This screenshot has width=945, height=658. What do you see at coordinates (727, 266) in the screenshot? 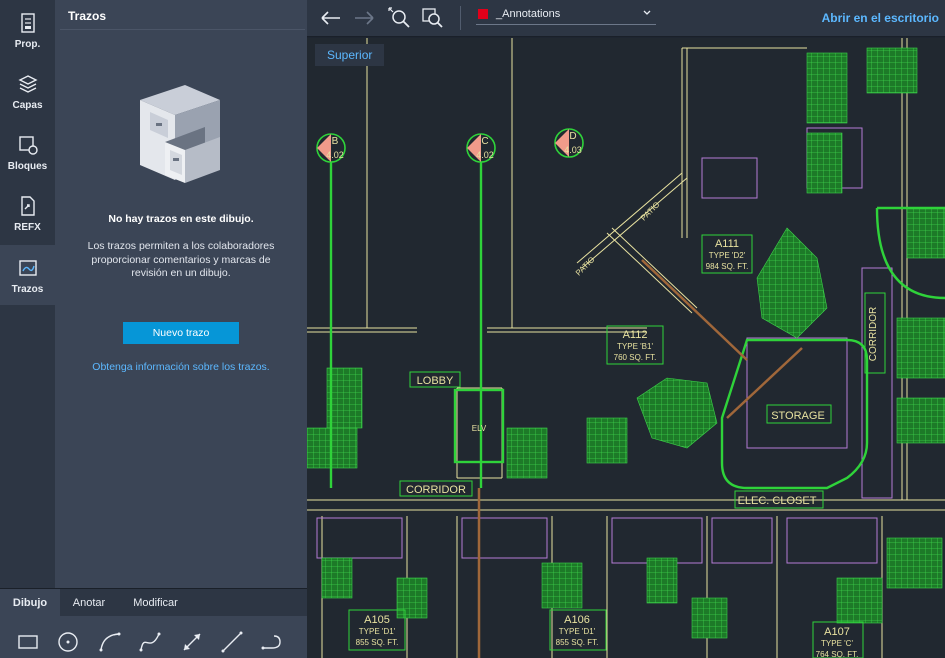
I see `room-a111-area: 984 SQ. FT.` at bounding box center [727, 266].